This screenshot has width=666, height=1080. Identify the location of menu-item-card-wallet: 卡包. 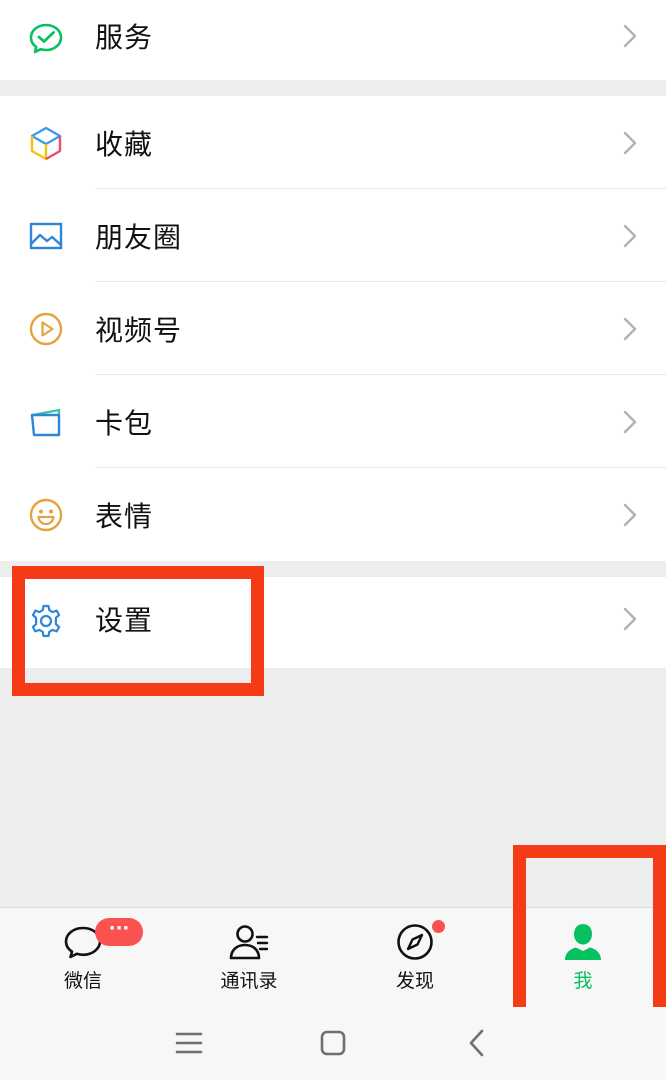
(333, 421).